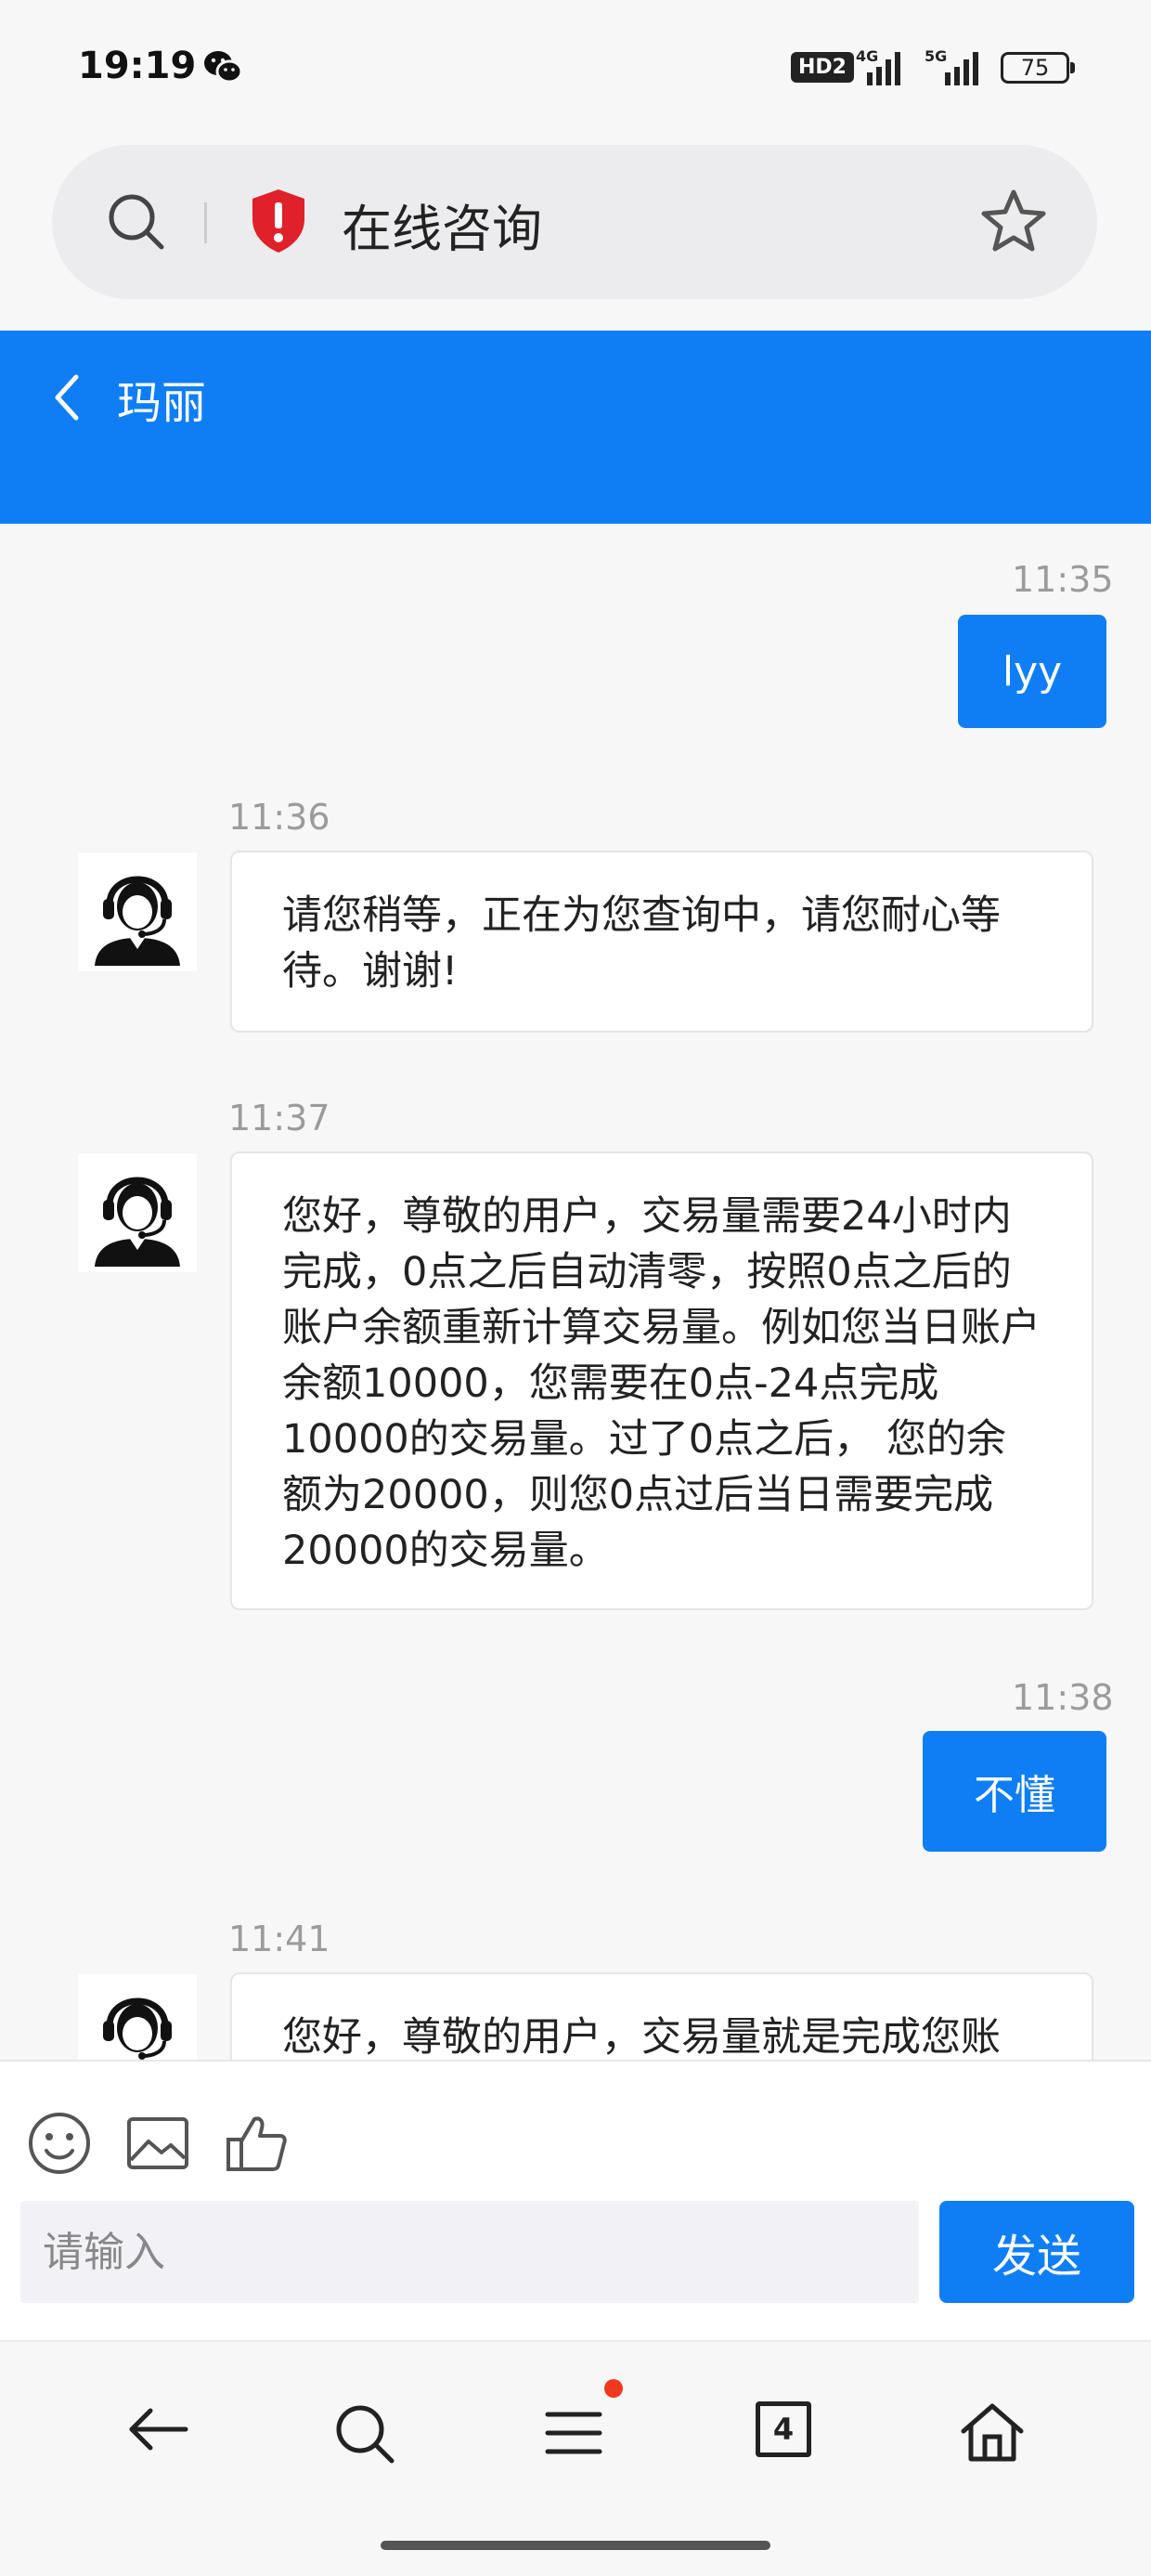 The width and height of the screenshot is (1151, 2576). I want to click on message-composer: 发送, so click(575, 2201).